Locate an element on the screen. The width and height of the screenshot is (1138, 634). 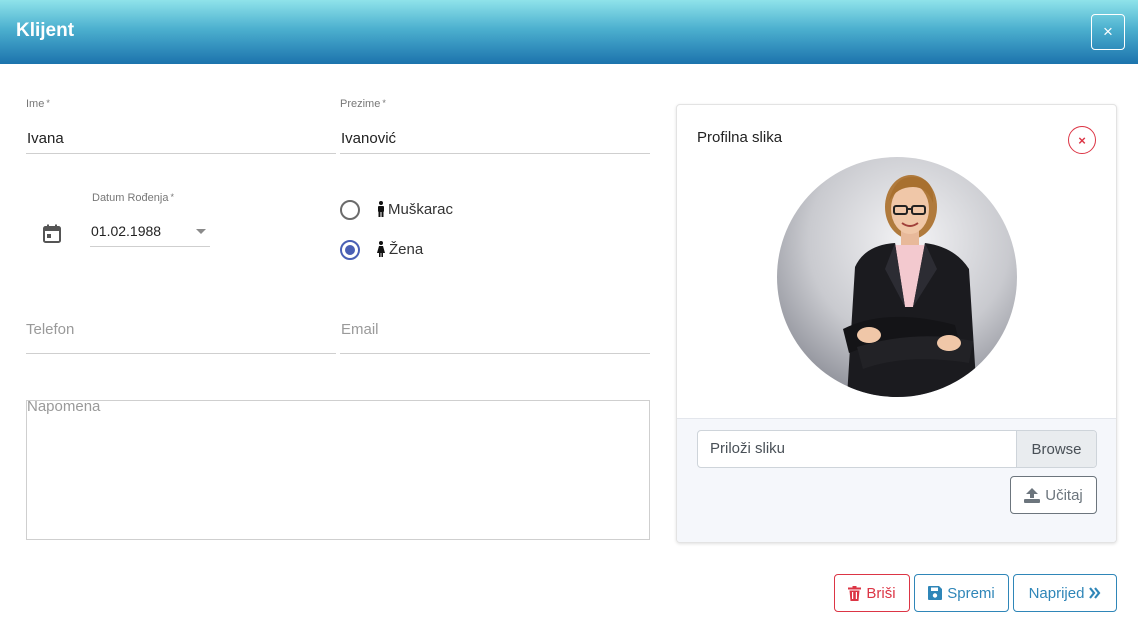
radio-male-label: Muškarac is located at coordinates (420, 209).